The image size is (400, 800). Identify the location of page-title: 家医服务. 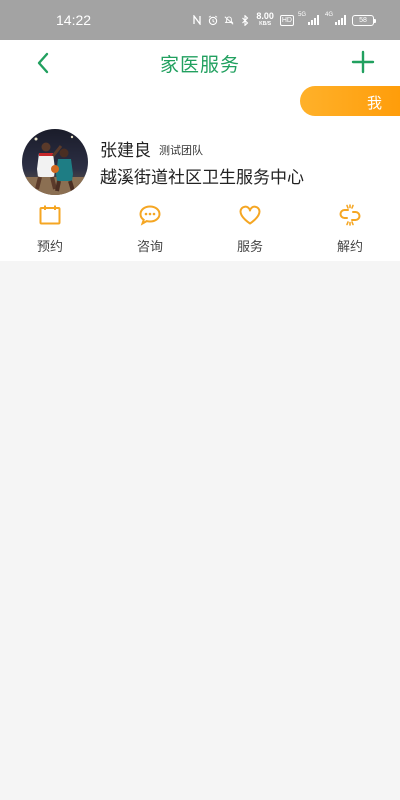
(199, 65).